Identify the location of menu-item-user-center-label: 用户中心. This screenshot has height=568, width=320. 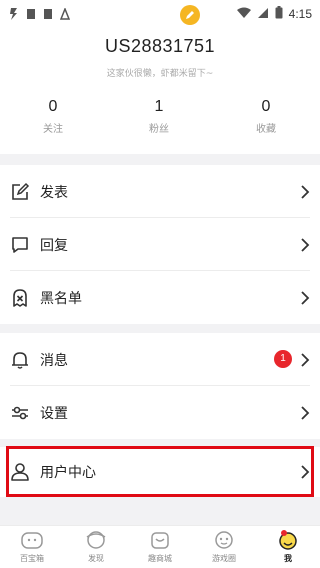
(68, 473).